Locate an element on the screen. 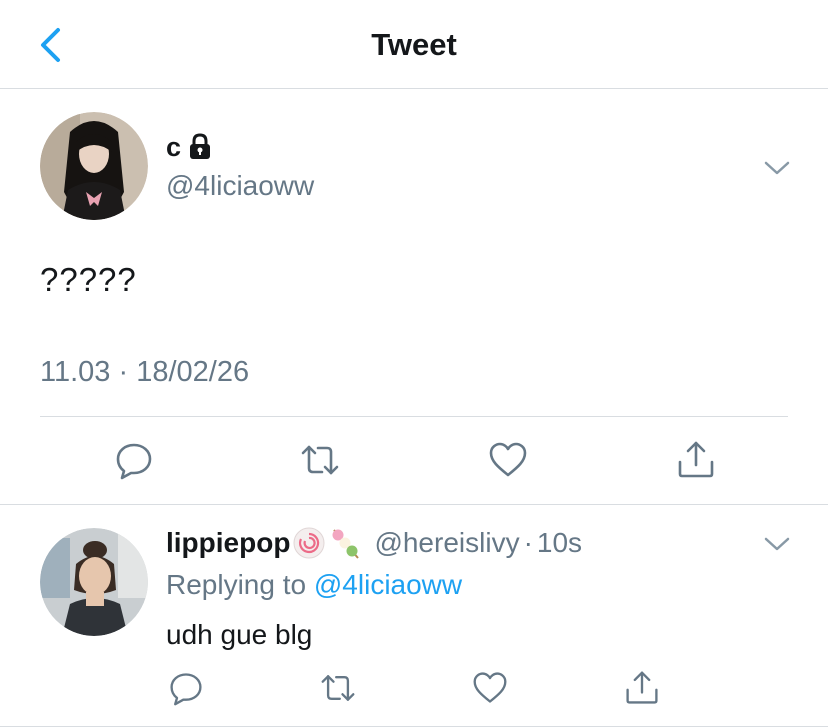 The width and height of the screenshot is (828, 728). reply-text: udh gue blg is located at coordinates (239, 634).